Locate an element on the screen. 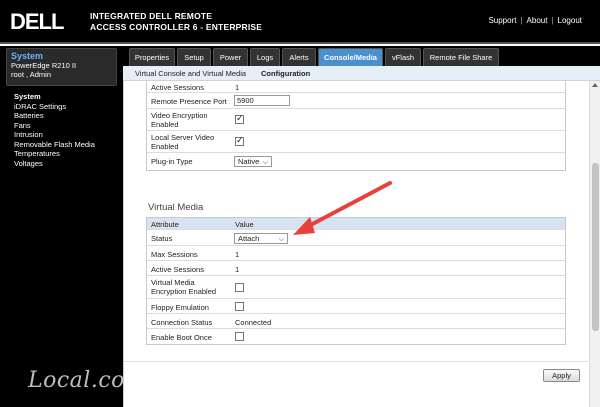 This screenshot has height=407, width=600. local-server-video-checkbox is located at coordinates (239, 140).